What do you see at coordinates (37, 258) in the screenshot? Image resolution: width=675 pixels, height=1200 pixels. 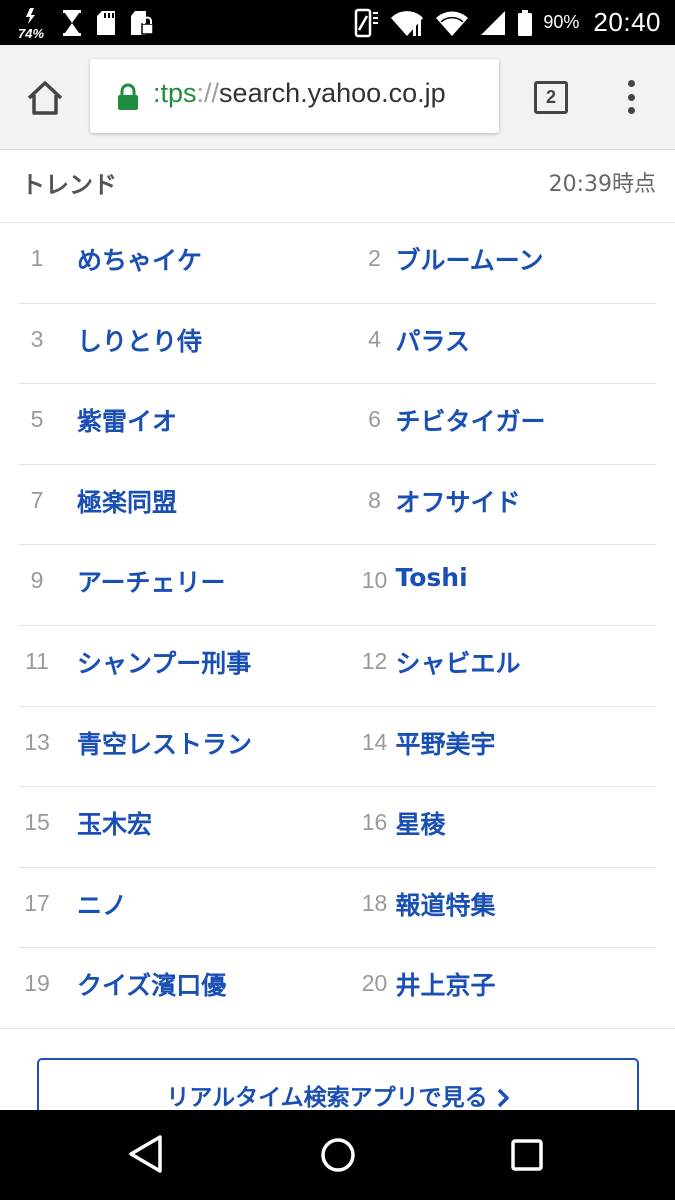 I see `trend-rank: 1` at bounding box center [37, 258].